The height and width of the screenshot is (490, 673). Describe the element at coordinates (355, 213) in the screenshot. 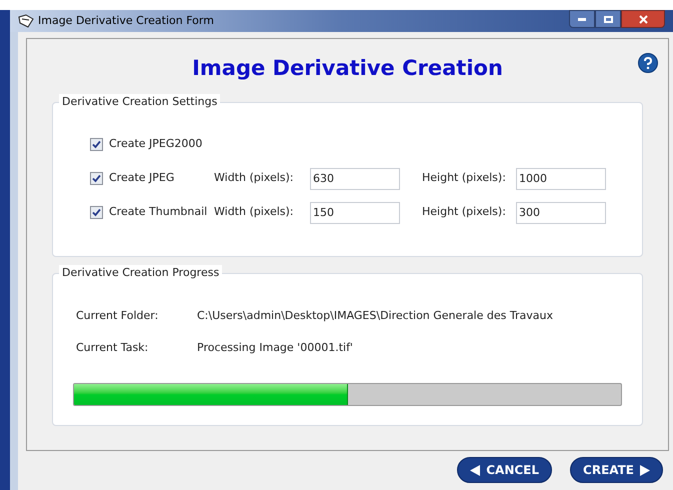

I see `width-field: 150` at that location.